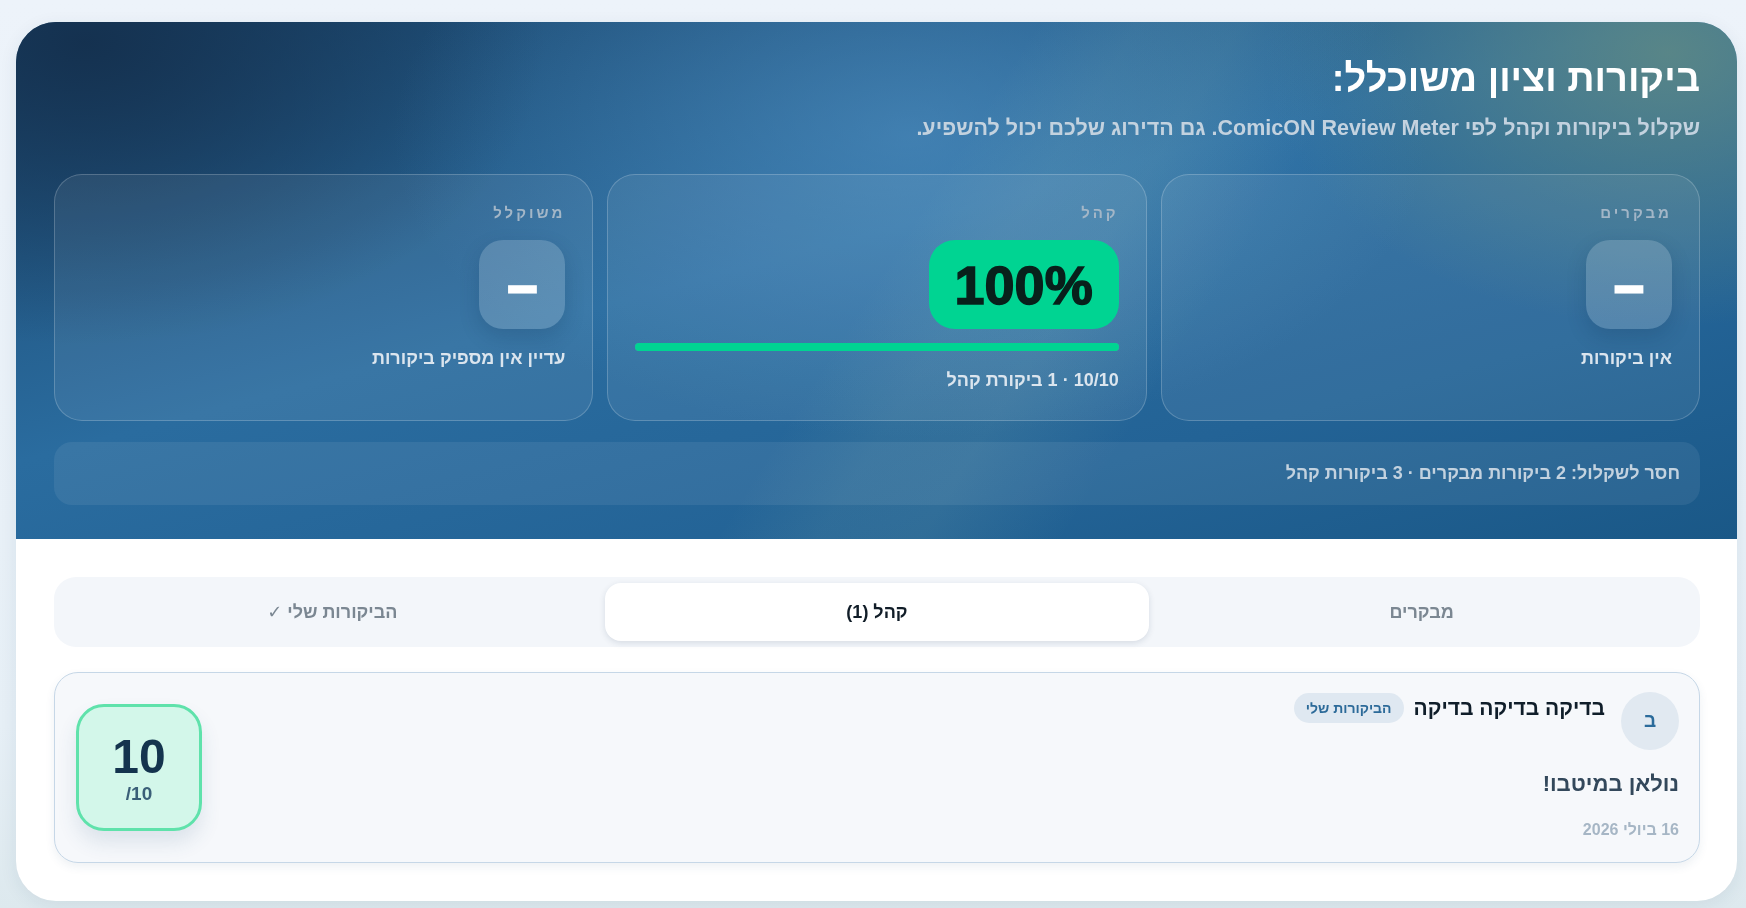 The image size is (1746, 908). What do you see at coordinates (1509, 708) in the screenshot?
I see `author-name: בדיקה בדיקה בדיקה` at bounding box center [1509, 708].